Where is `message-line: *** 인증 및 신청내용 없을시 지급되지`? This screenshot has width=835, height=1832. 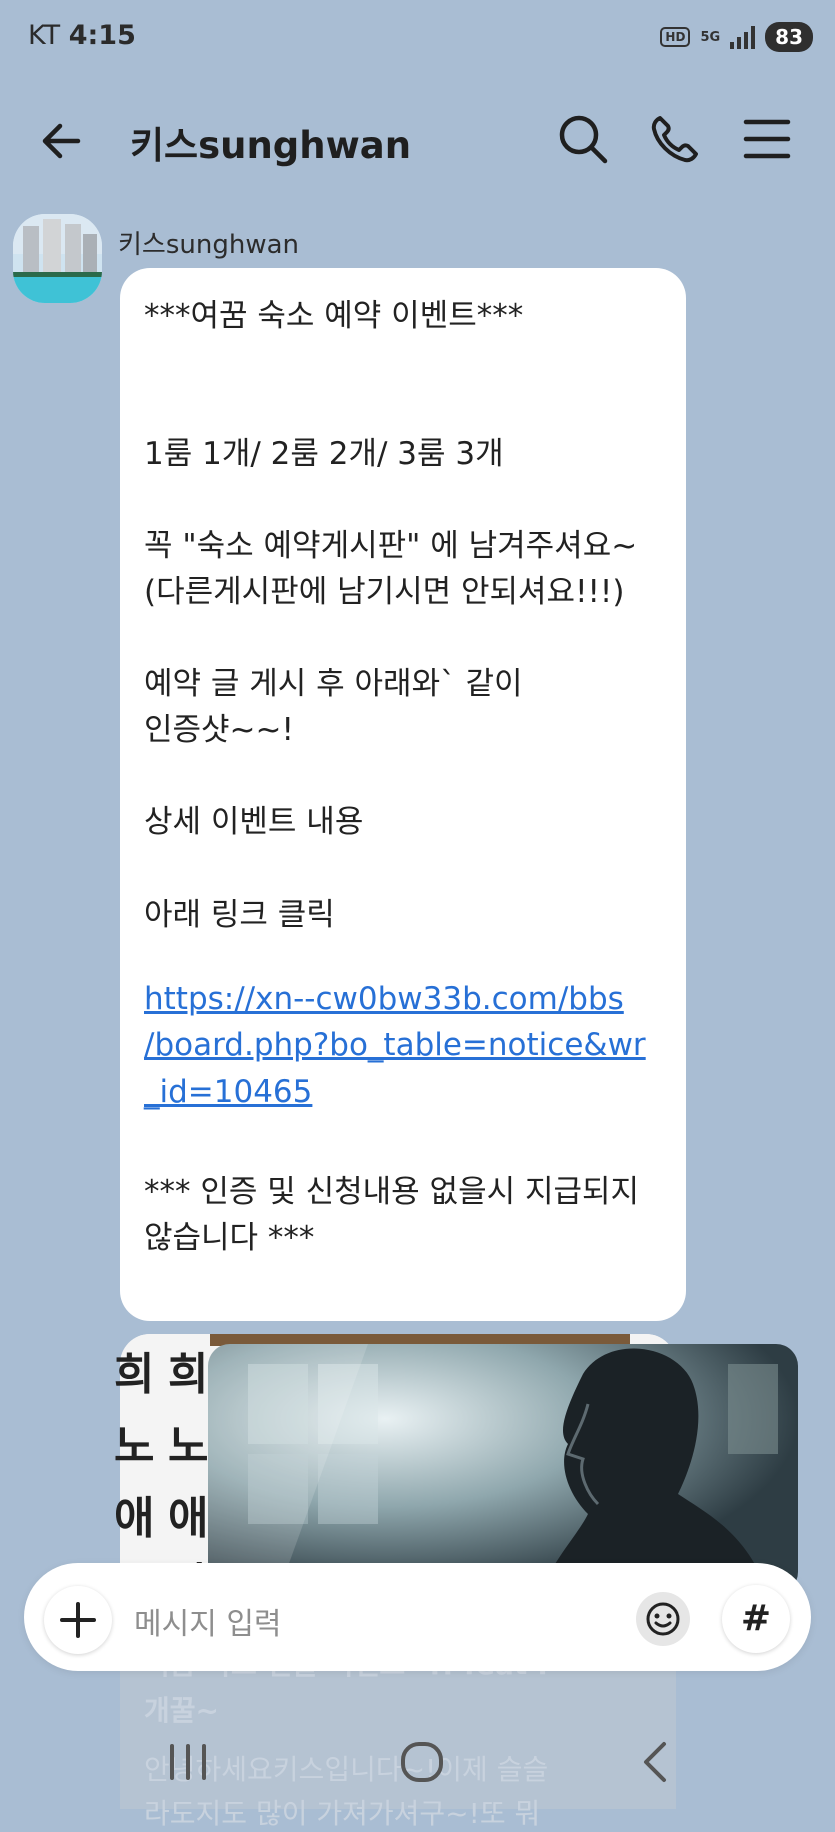
message-line: *** 인증 및 신청내용 없을시 지급되지 is located at coordinates (392, 1192).